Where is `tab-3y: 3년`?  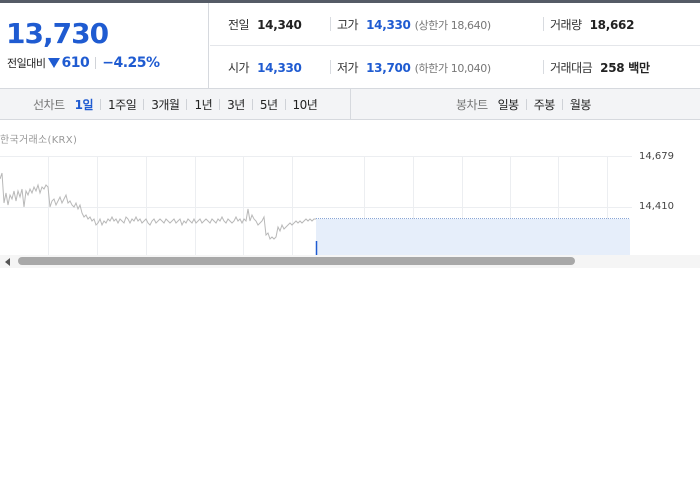 tab-3y: 3년 is located at coordinates (236, 104).